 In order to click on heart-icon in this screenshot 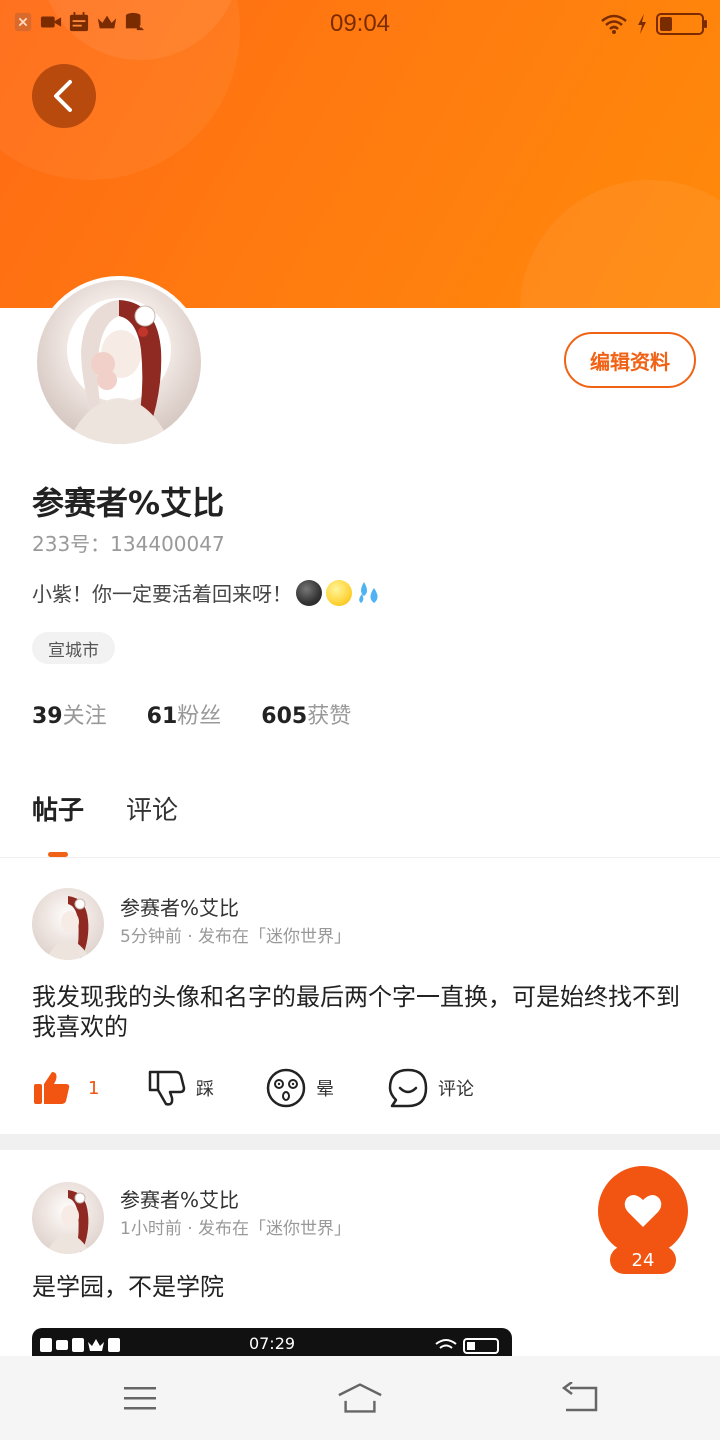, I will do `click(643, 1210)`.